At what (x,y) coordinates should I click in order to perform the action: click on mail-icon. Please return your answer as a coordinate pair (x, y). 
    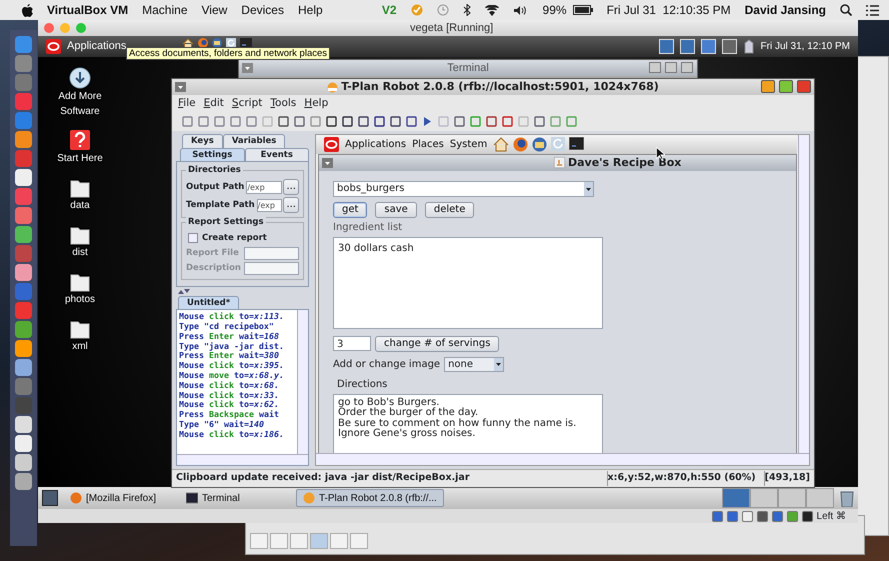
    Looking at the image, I should click on (540, 144).